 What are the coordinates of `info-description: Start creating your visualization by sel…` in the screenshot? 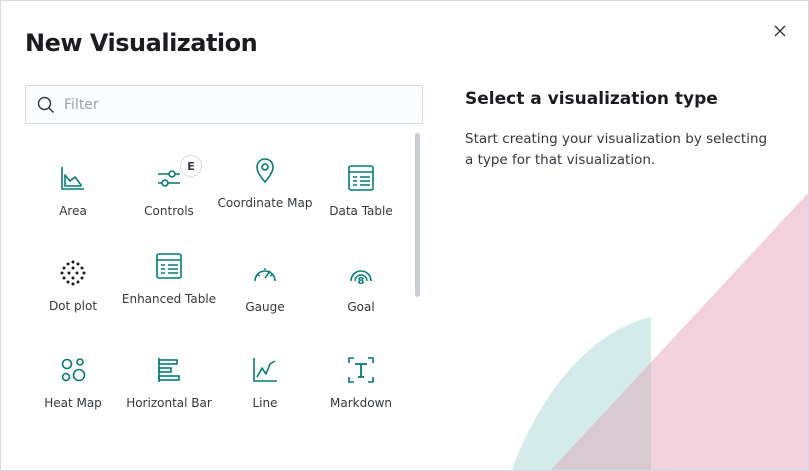 It's located at (616, 149).